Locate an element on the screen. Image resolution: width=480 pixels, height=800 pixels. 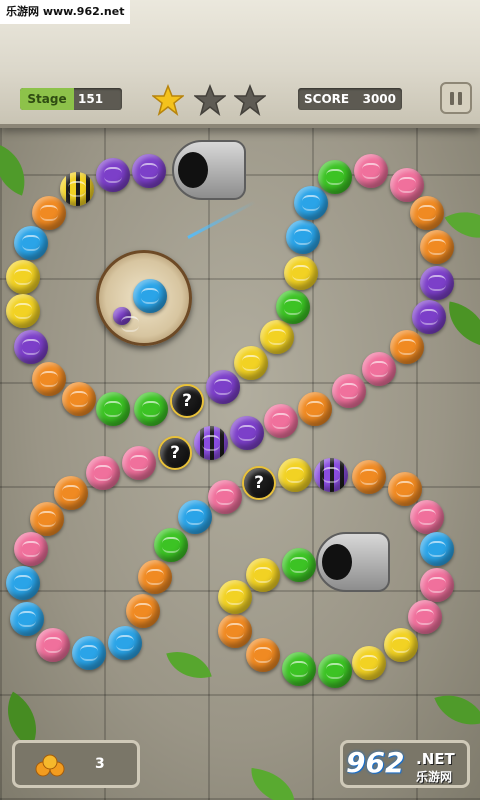
score-label: SCORE is located at coordinates (327, 99).